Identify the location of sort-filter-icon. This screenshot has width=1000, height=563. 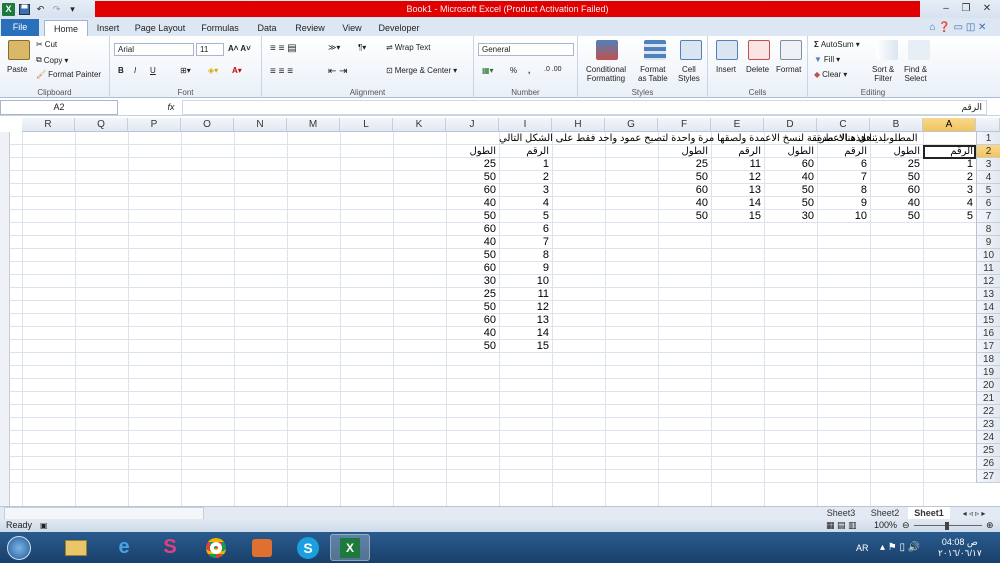
(887, 50).